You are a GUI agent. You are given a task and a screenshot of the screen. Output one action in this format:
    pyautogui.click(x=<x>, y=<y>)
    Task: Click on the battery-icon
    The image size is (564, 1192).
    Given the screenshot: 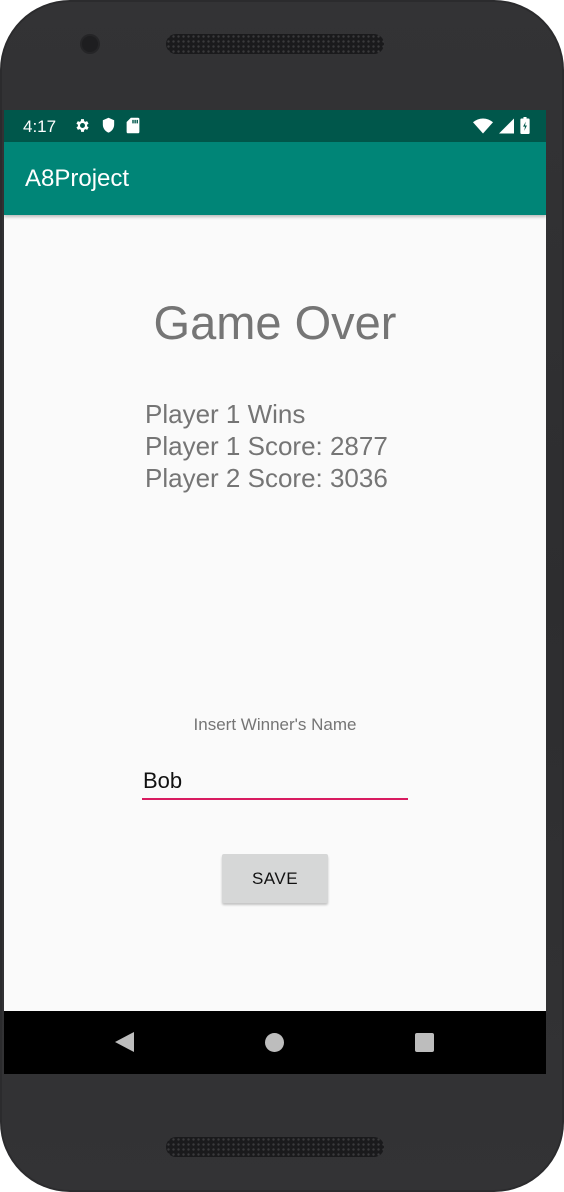 What is the action you would take?
    pyautogui.click(x=525, y=128)
    